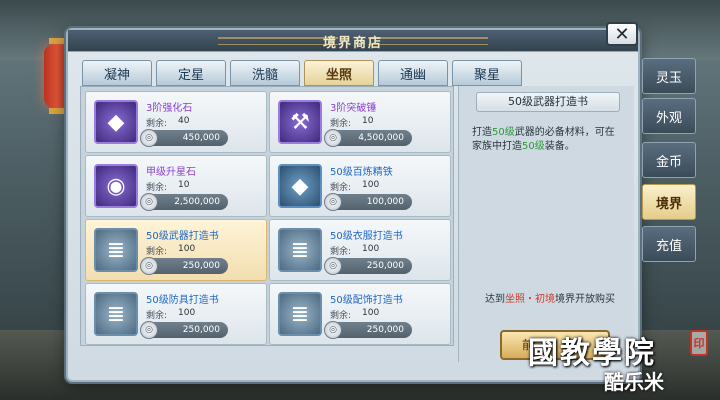  I want to click on desc-part: 打造, so click(482, 132).